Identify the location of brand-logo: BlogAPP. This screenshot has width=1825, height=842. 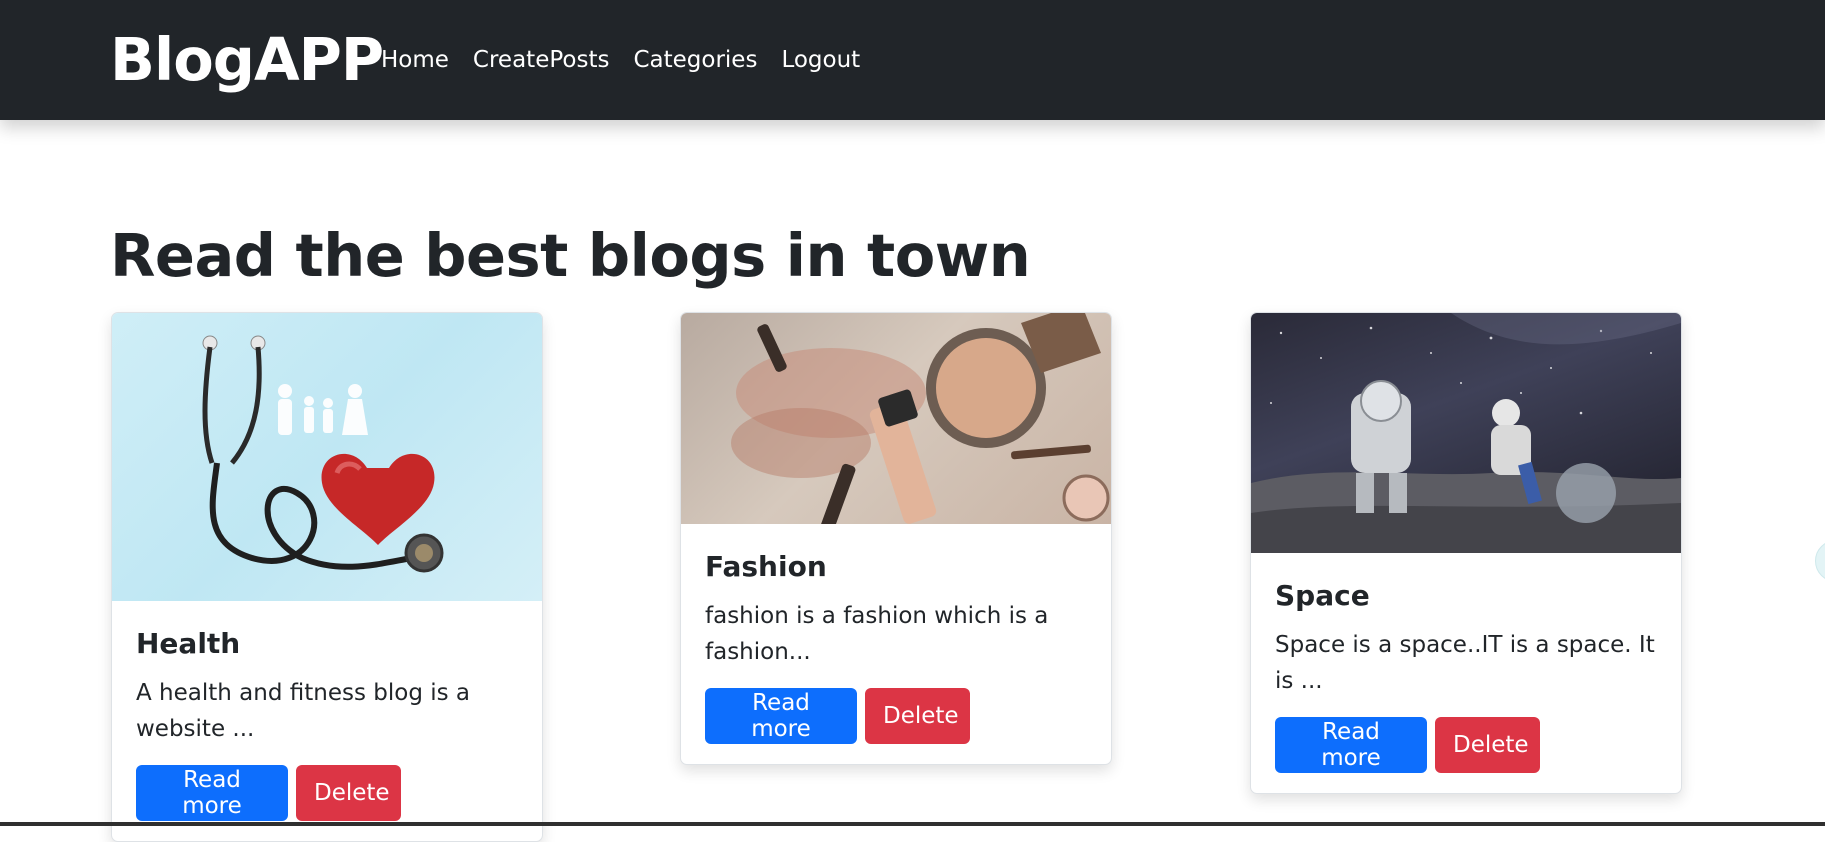
(247, 60).